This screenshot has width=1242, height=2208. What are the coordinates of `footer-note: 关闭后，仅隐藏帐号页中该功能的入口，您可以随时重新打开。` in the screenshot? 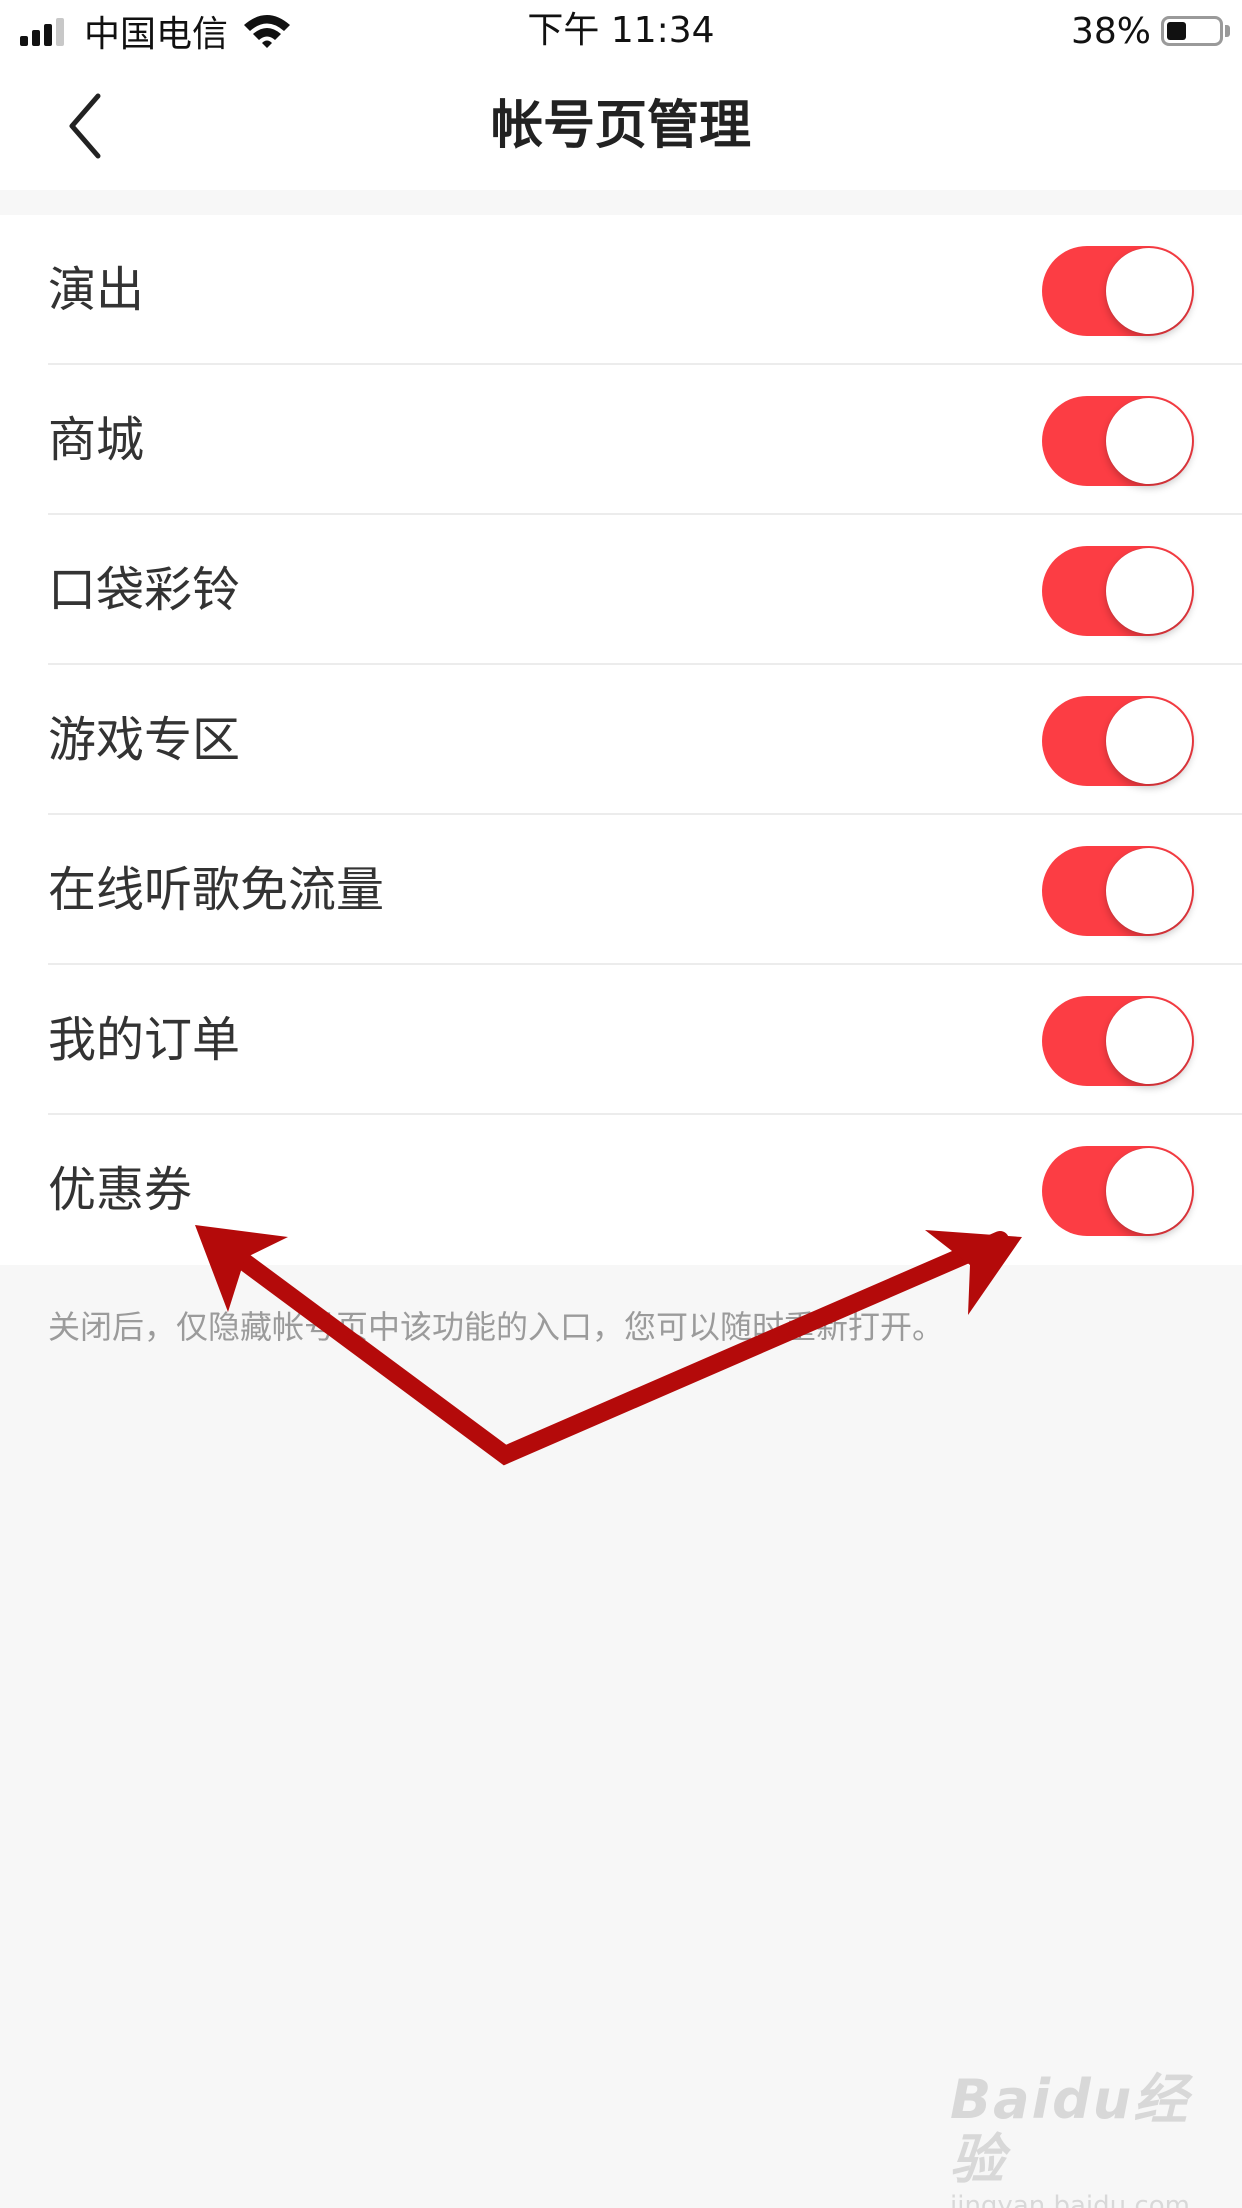 It's located at (496, 1327).